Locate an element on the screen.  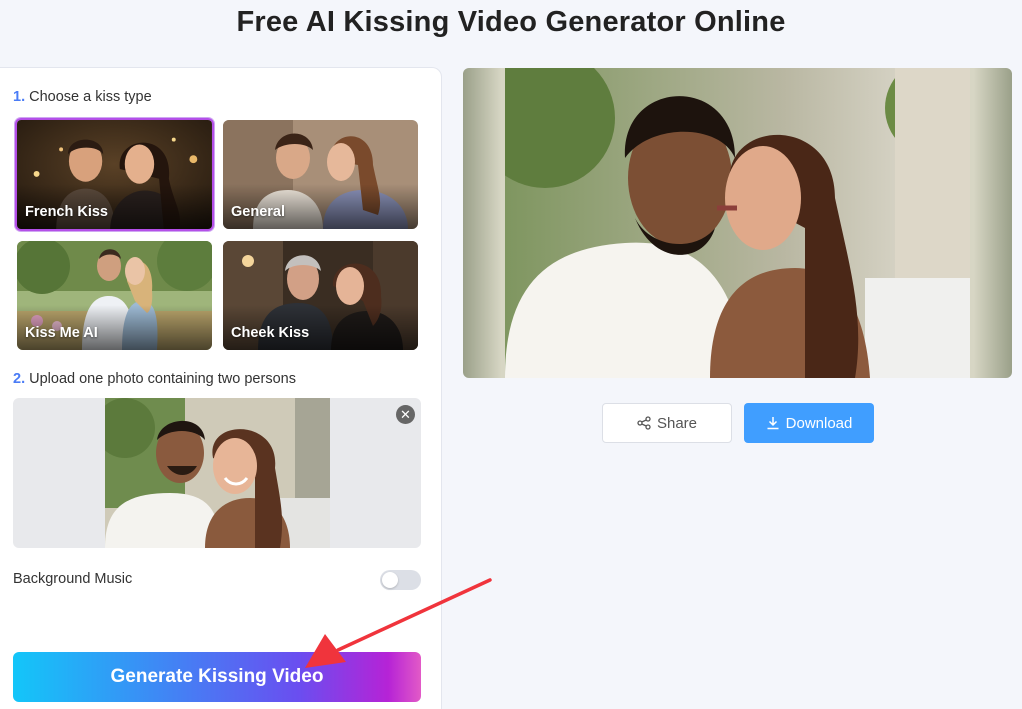
share-button: Share is located at coordinates (667, 423).